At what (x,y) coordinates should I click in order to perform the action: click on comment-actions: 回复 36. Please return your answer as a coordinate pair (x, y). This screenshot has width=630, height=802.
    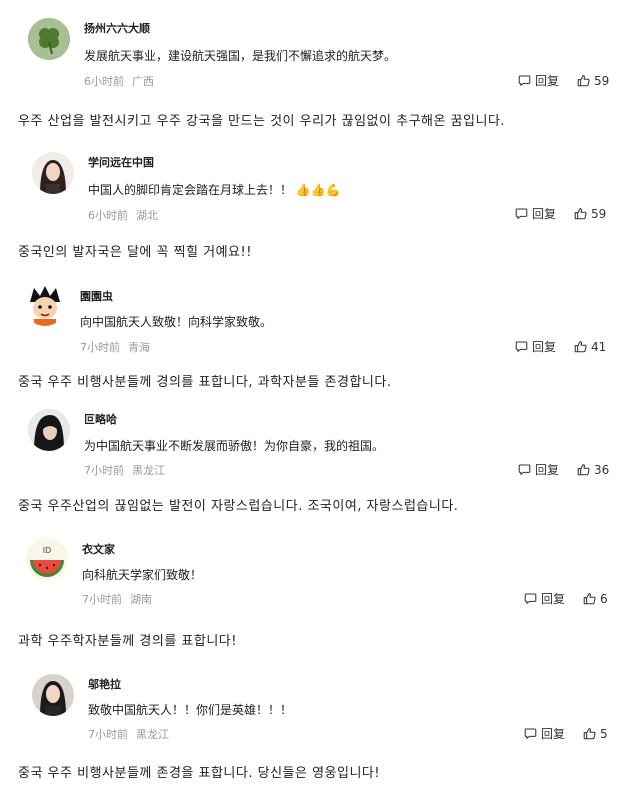
    Looking at the image, I should click on (563, 469).